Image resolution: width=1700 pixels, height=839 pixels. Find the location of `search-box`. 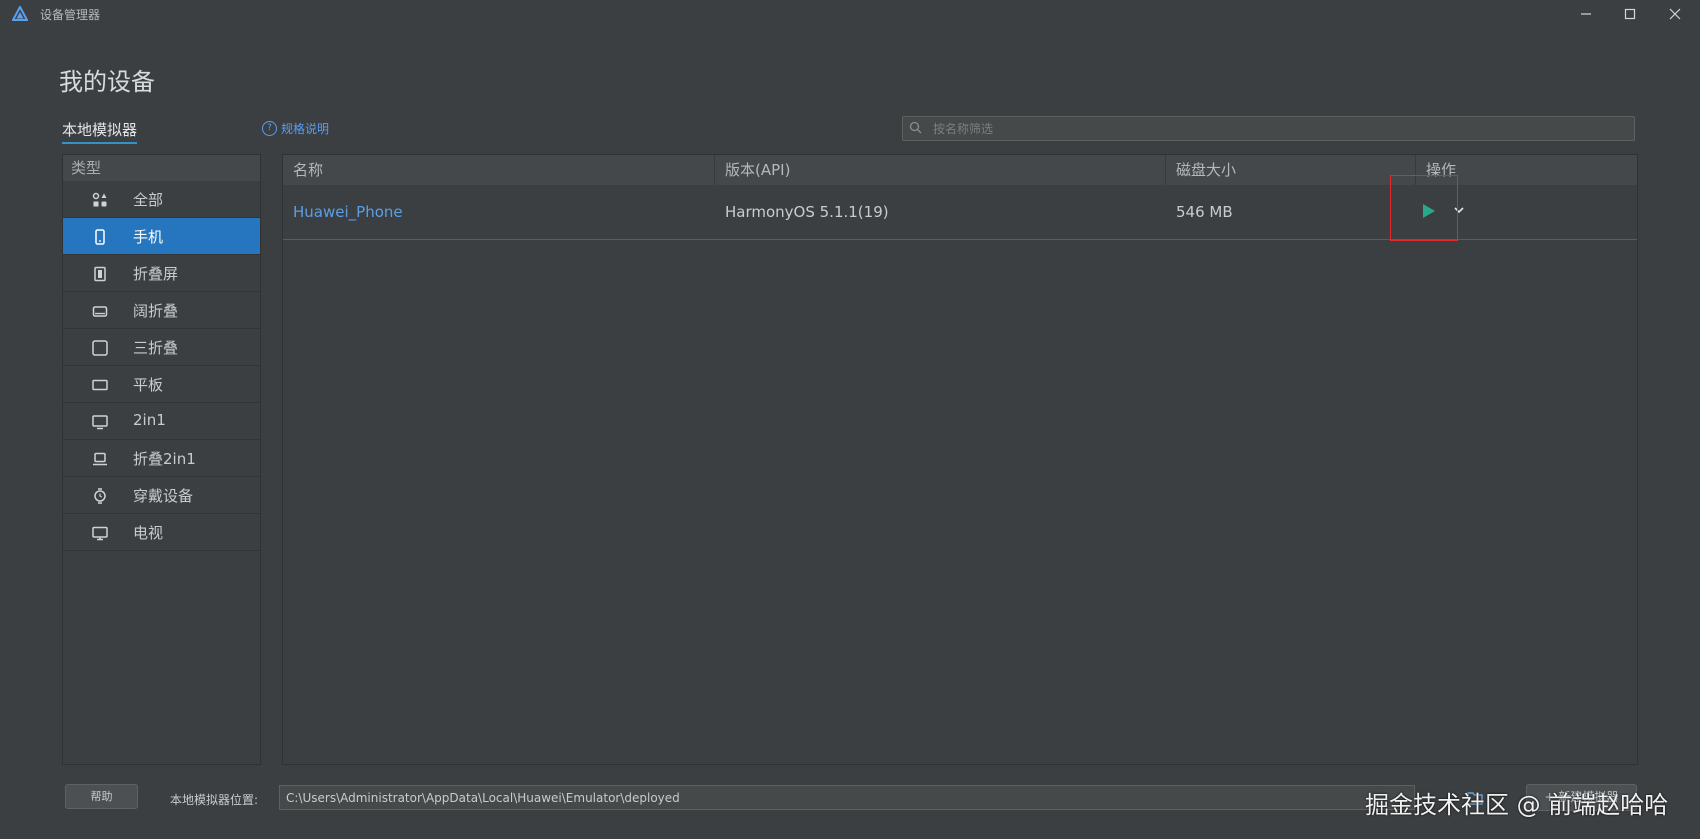

search-box is located at coordinates (1268, 128).